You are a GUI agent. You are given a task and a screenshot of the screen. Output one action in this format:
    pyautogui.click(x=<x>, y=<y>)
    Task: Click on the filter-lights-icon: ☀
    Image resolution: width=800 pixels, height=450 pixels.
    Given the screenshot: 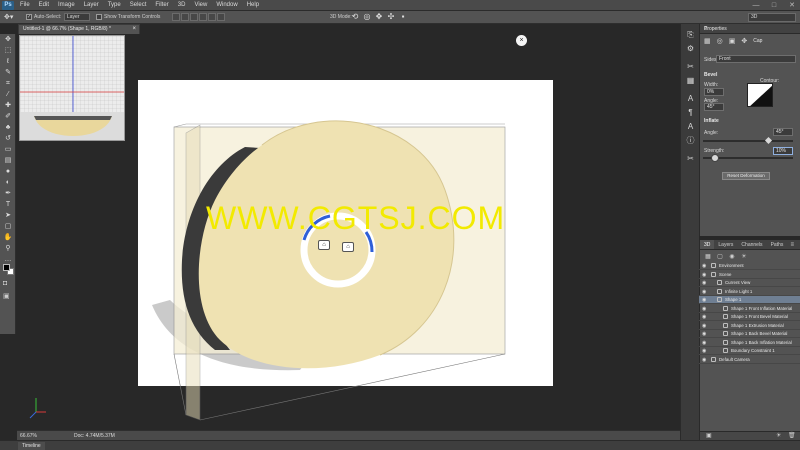 What is the action you would take?
    pyautogui.click(x=744, y=257)
    